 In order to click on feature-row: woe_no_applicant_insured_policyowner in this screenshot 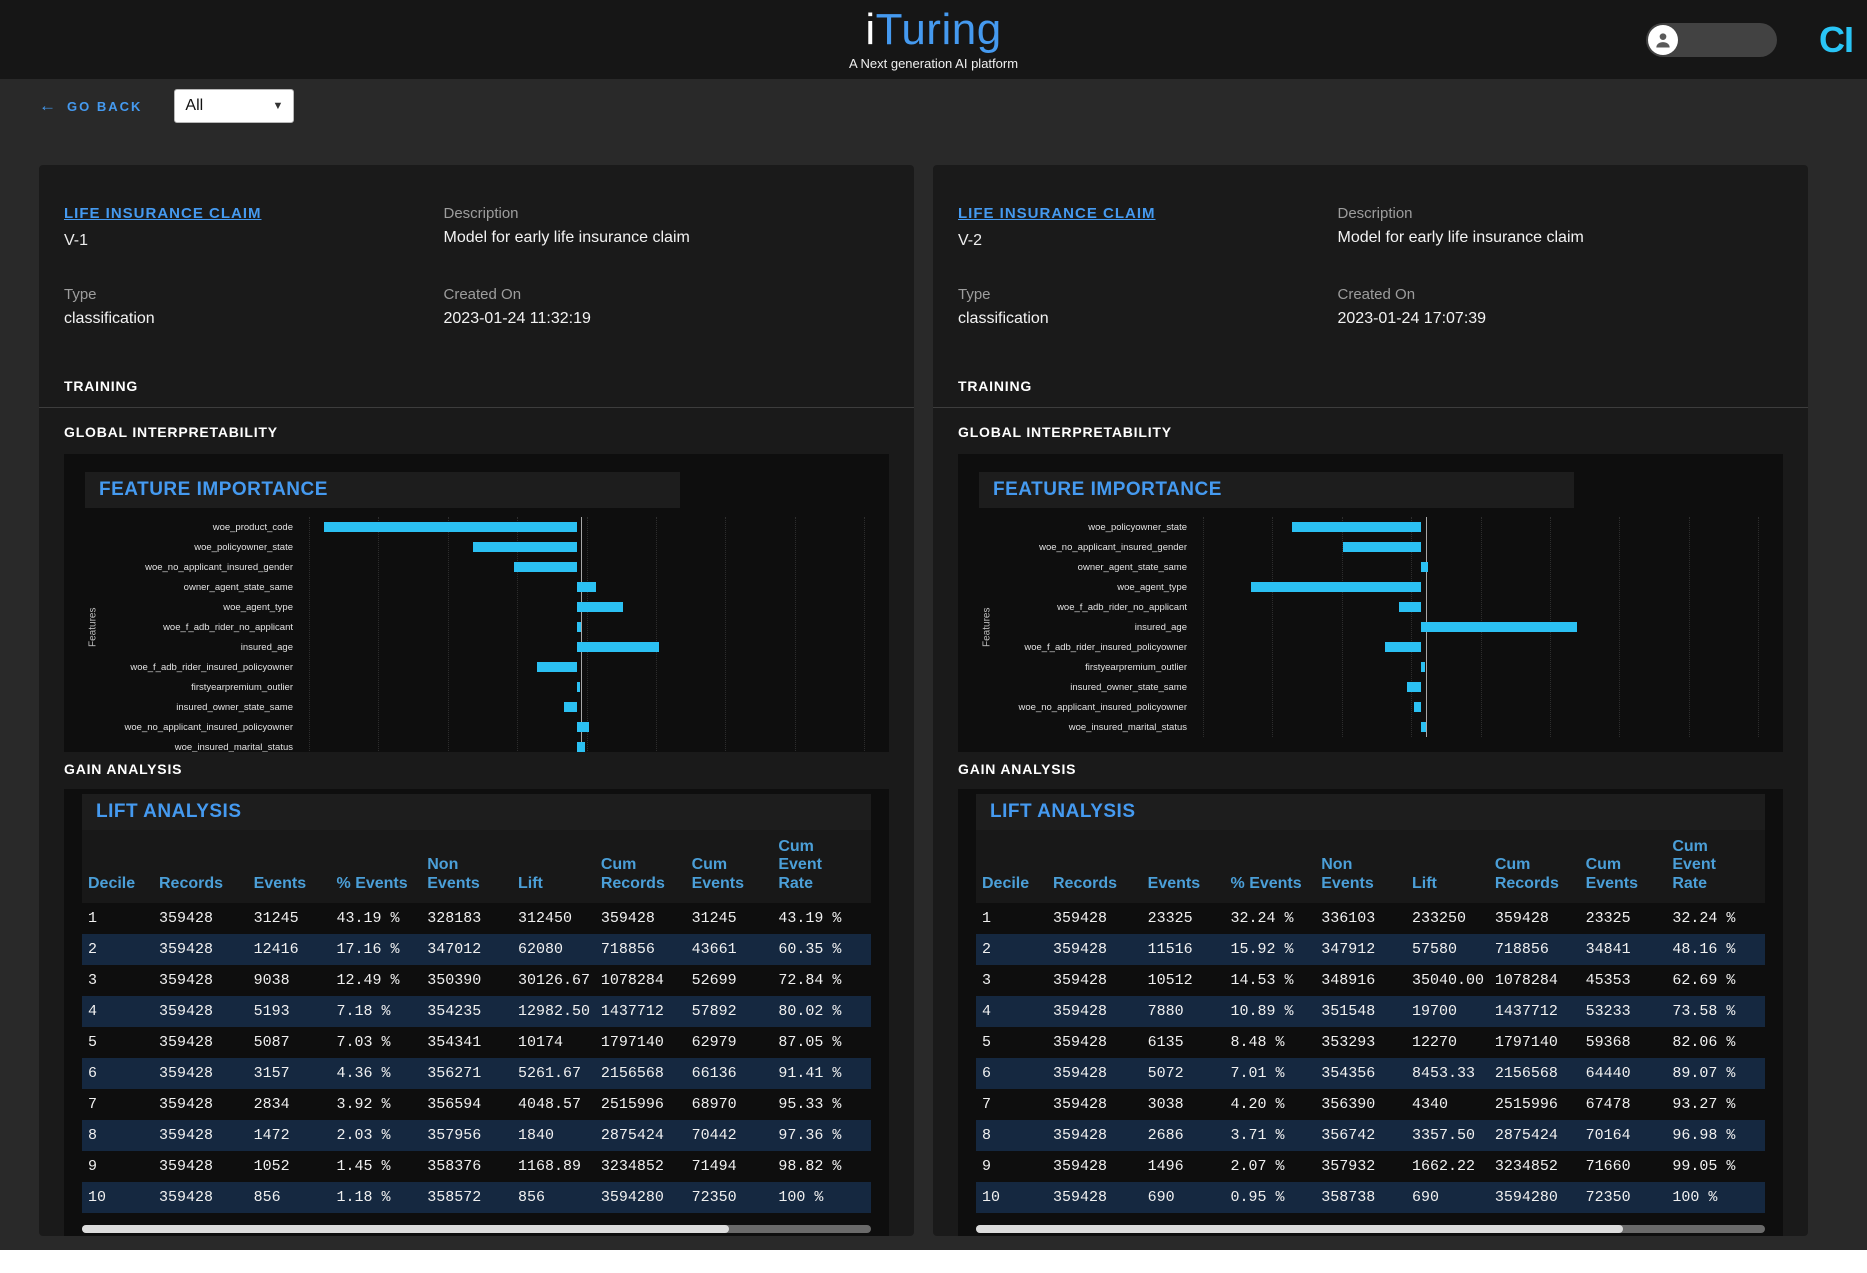, I will do `click(1378, 707)`.